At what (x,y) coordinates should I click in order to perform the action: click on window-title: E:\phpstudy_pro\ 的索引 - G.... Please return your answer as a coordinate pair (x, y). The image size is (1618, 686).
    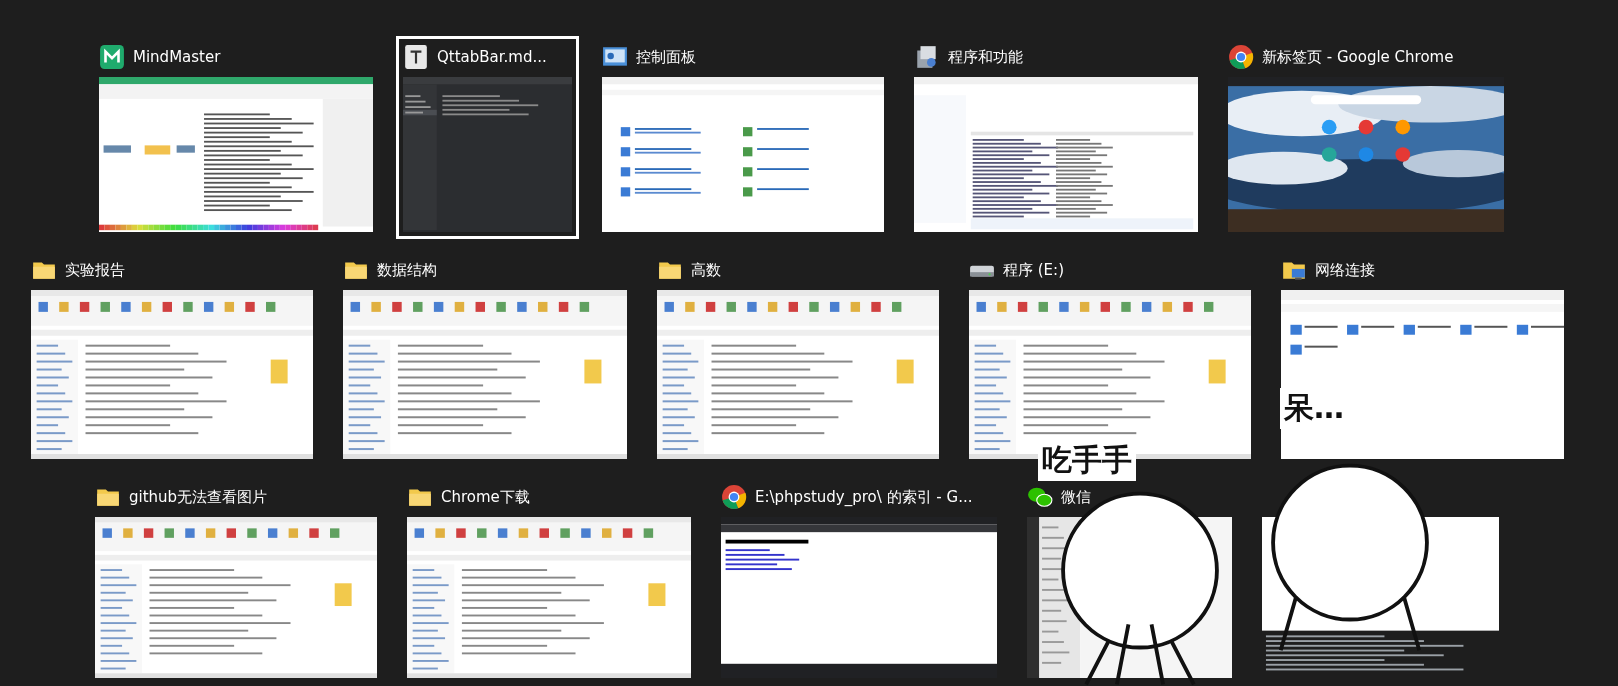
    Looking at the image, I should click on (864, 497).